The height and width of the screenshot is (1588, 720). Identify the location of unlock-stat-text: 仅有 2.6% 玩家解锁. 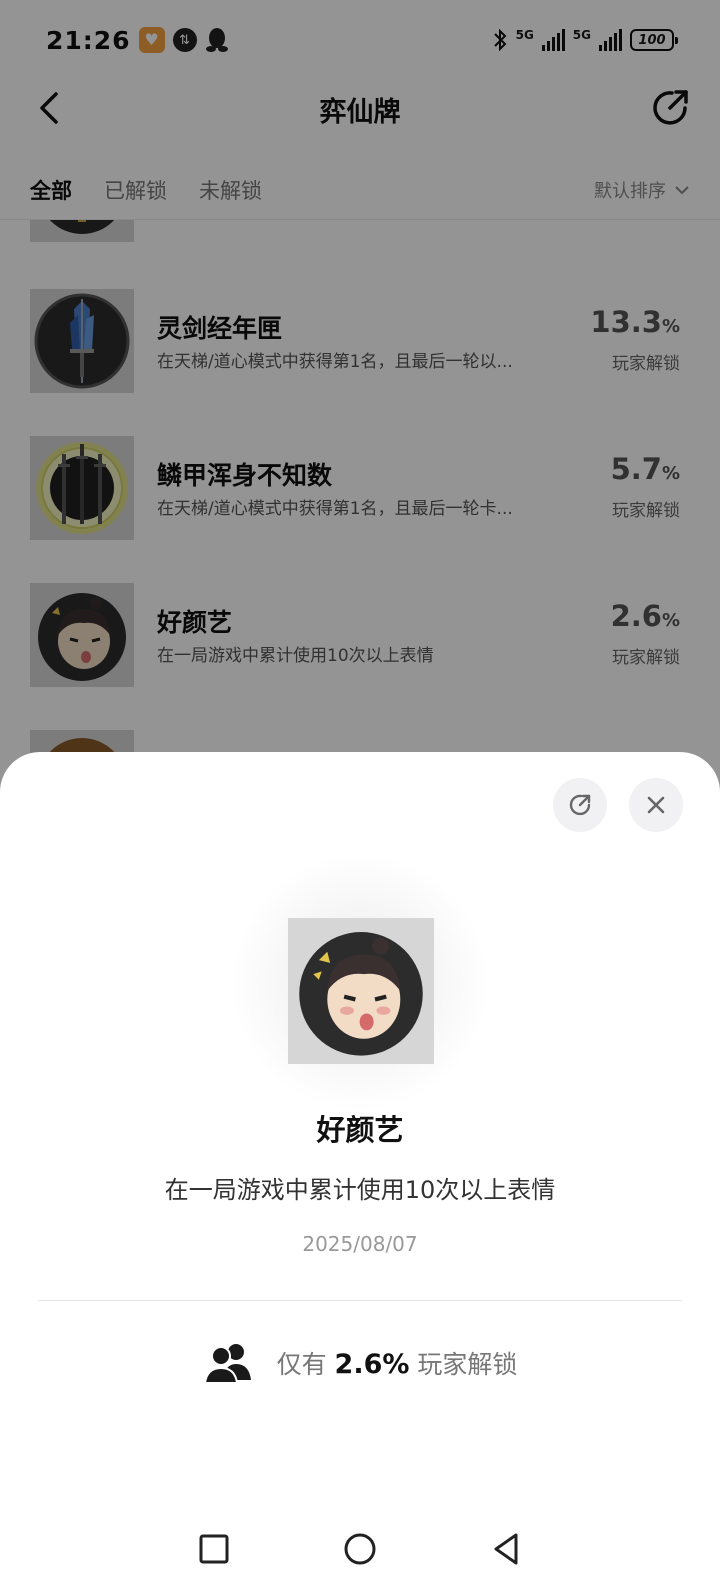
(397, 1363).